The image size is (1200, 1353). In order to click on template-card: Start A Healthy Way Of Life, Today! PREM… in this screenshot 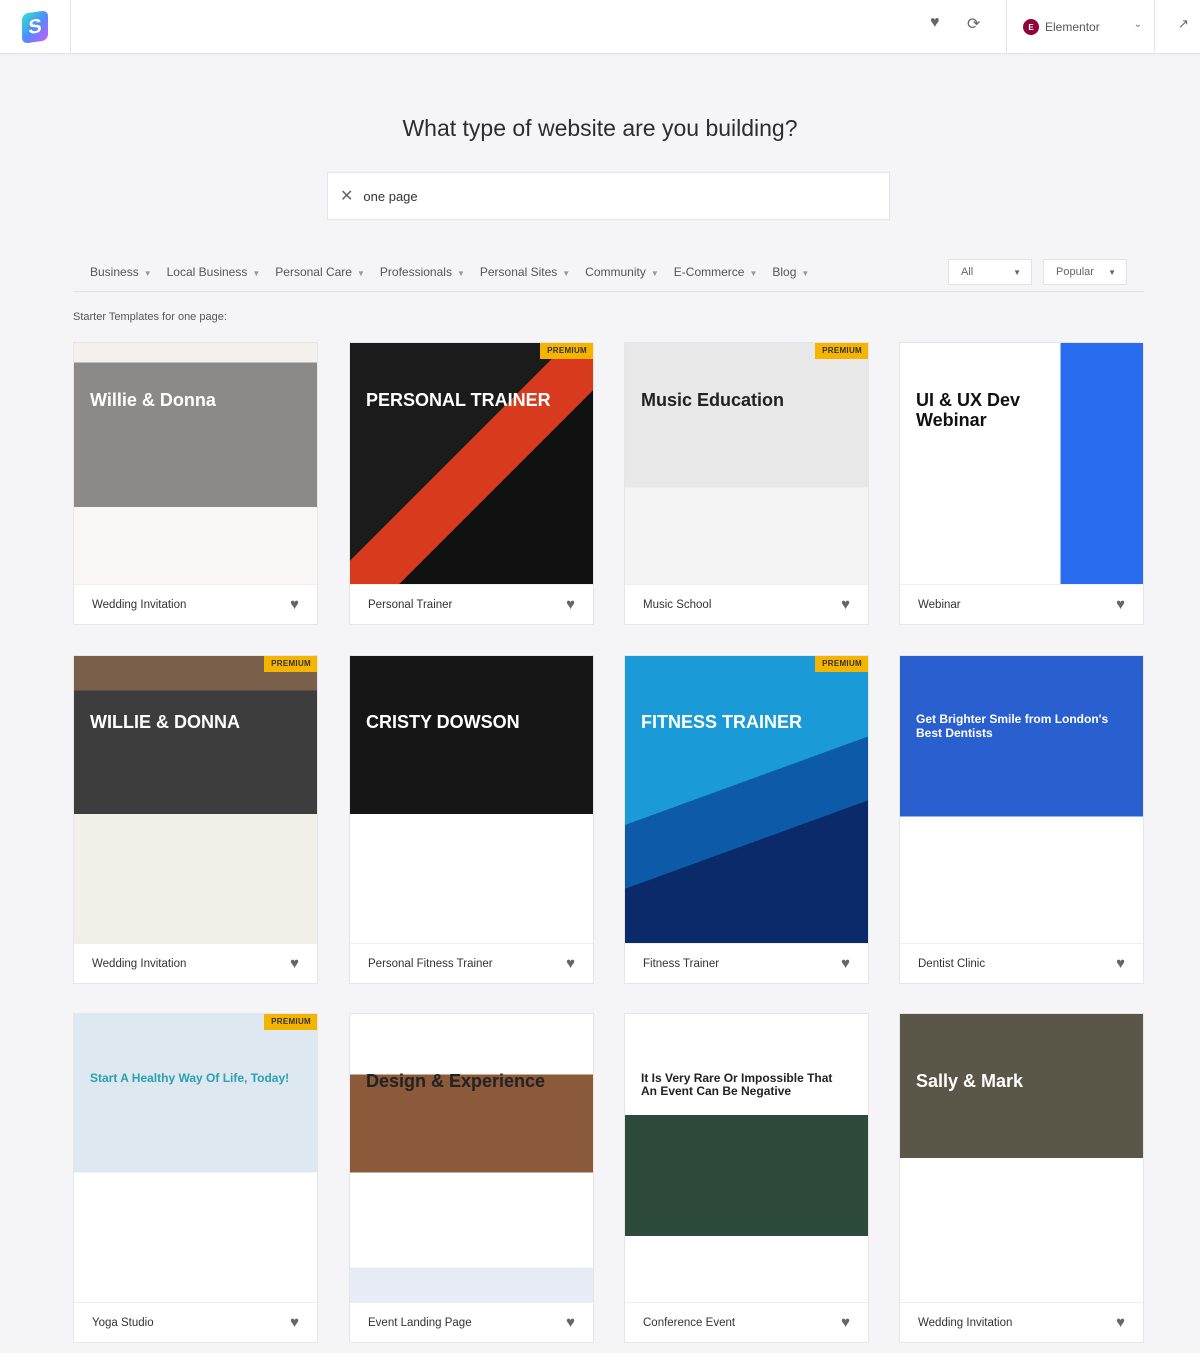, I will do `click(195, 1178)`.